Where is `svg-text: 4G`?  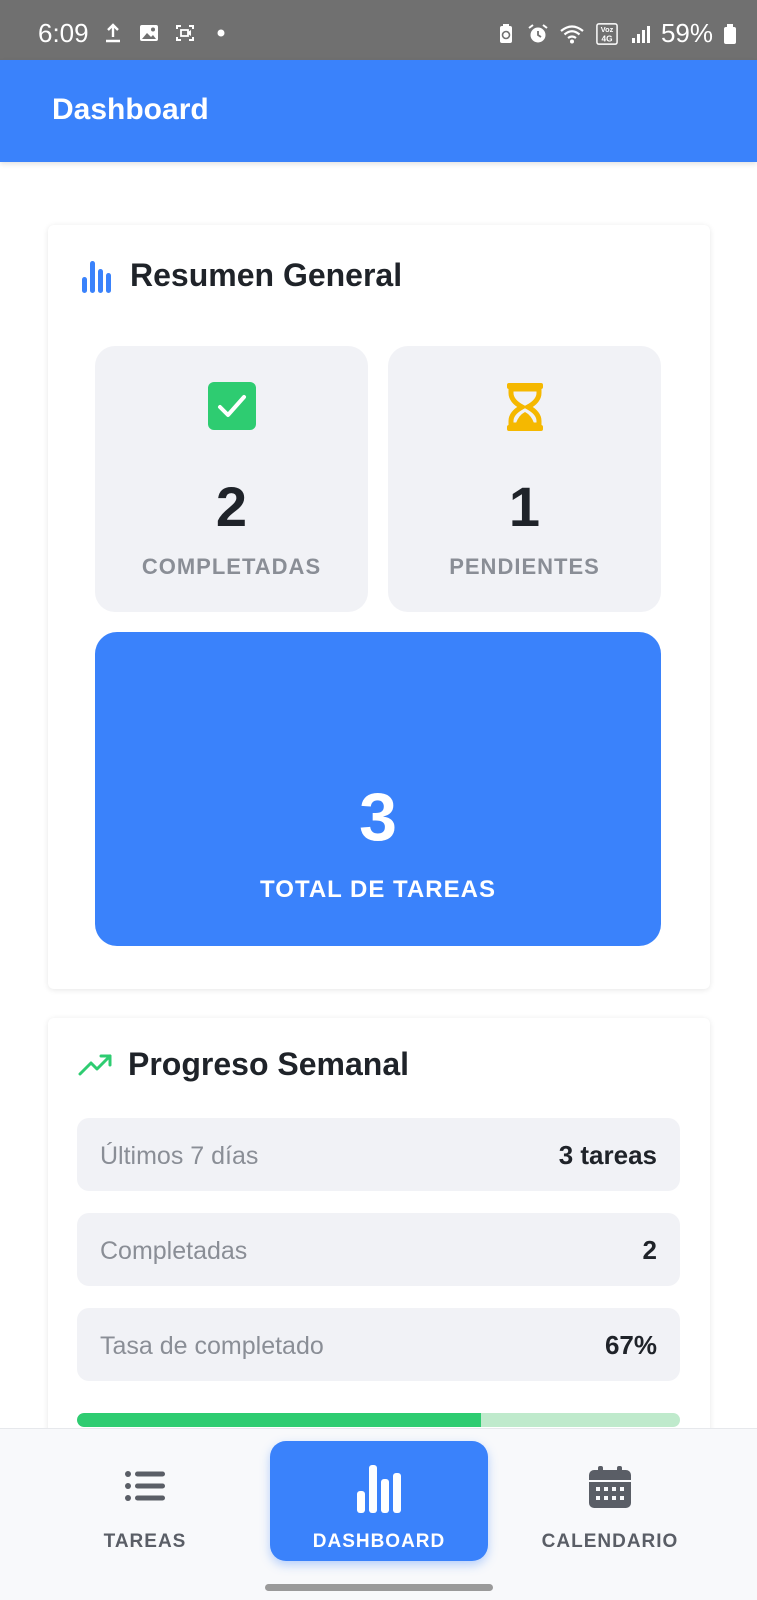
svg-text: 4G is located at coordinates (606, 38).